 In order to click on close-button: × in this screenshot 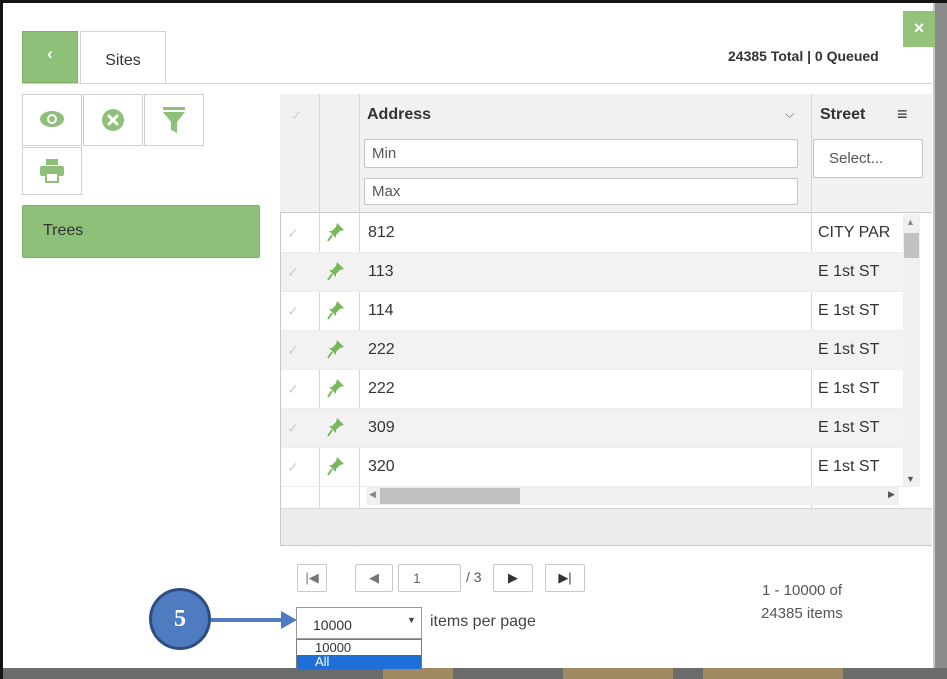, I will do `click(919, 29)`.